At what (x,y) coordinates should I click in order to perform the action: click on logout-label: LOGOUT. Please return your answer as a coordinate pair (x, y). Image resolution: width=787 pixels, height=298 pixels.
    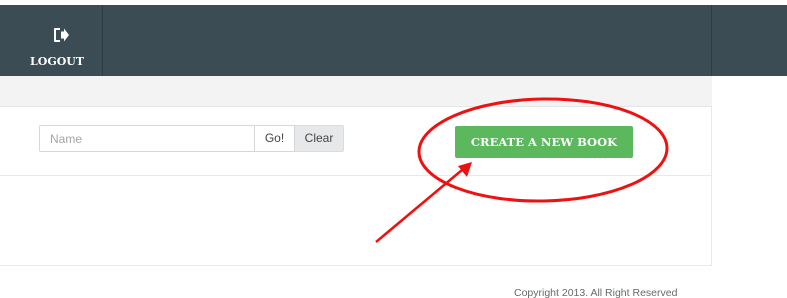
    Looking at the image, I should click on (57, 61).